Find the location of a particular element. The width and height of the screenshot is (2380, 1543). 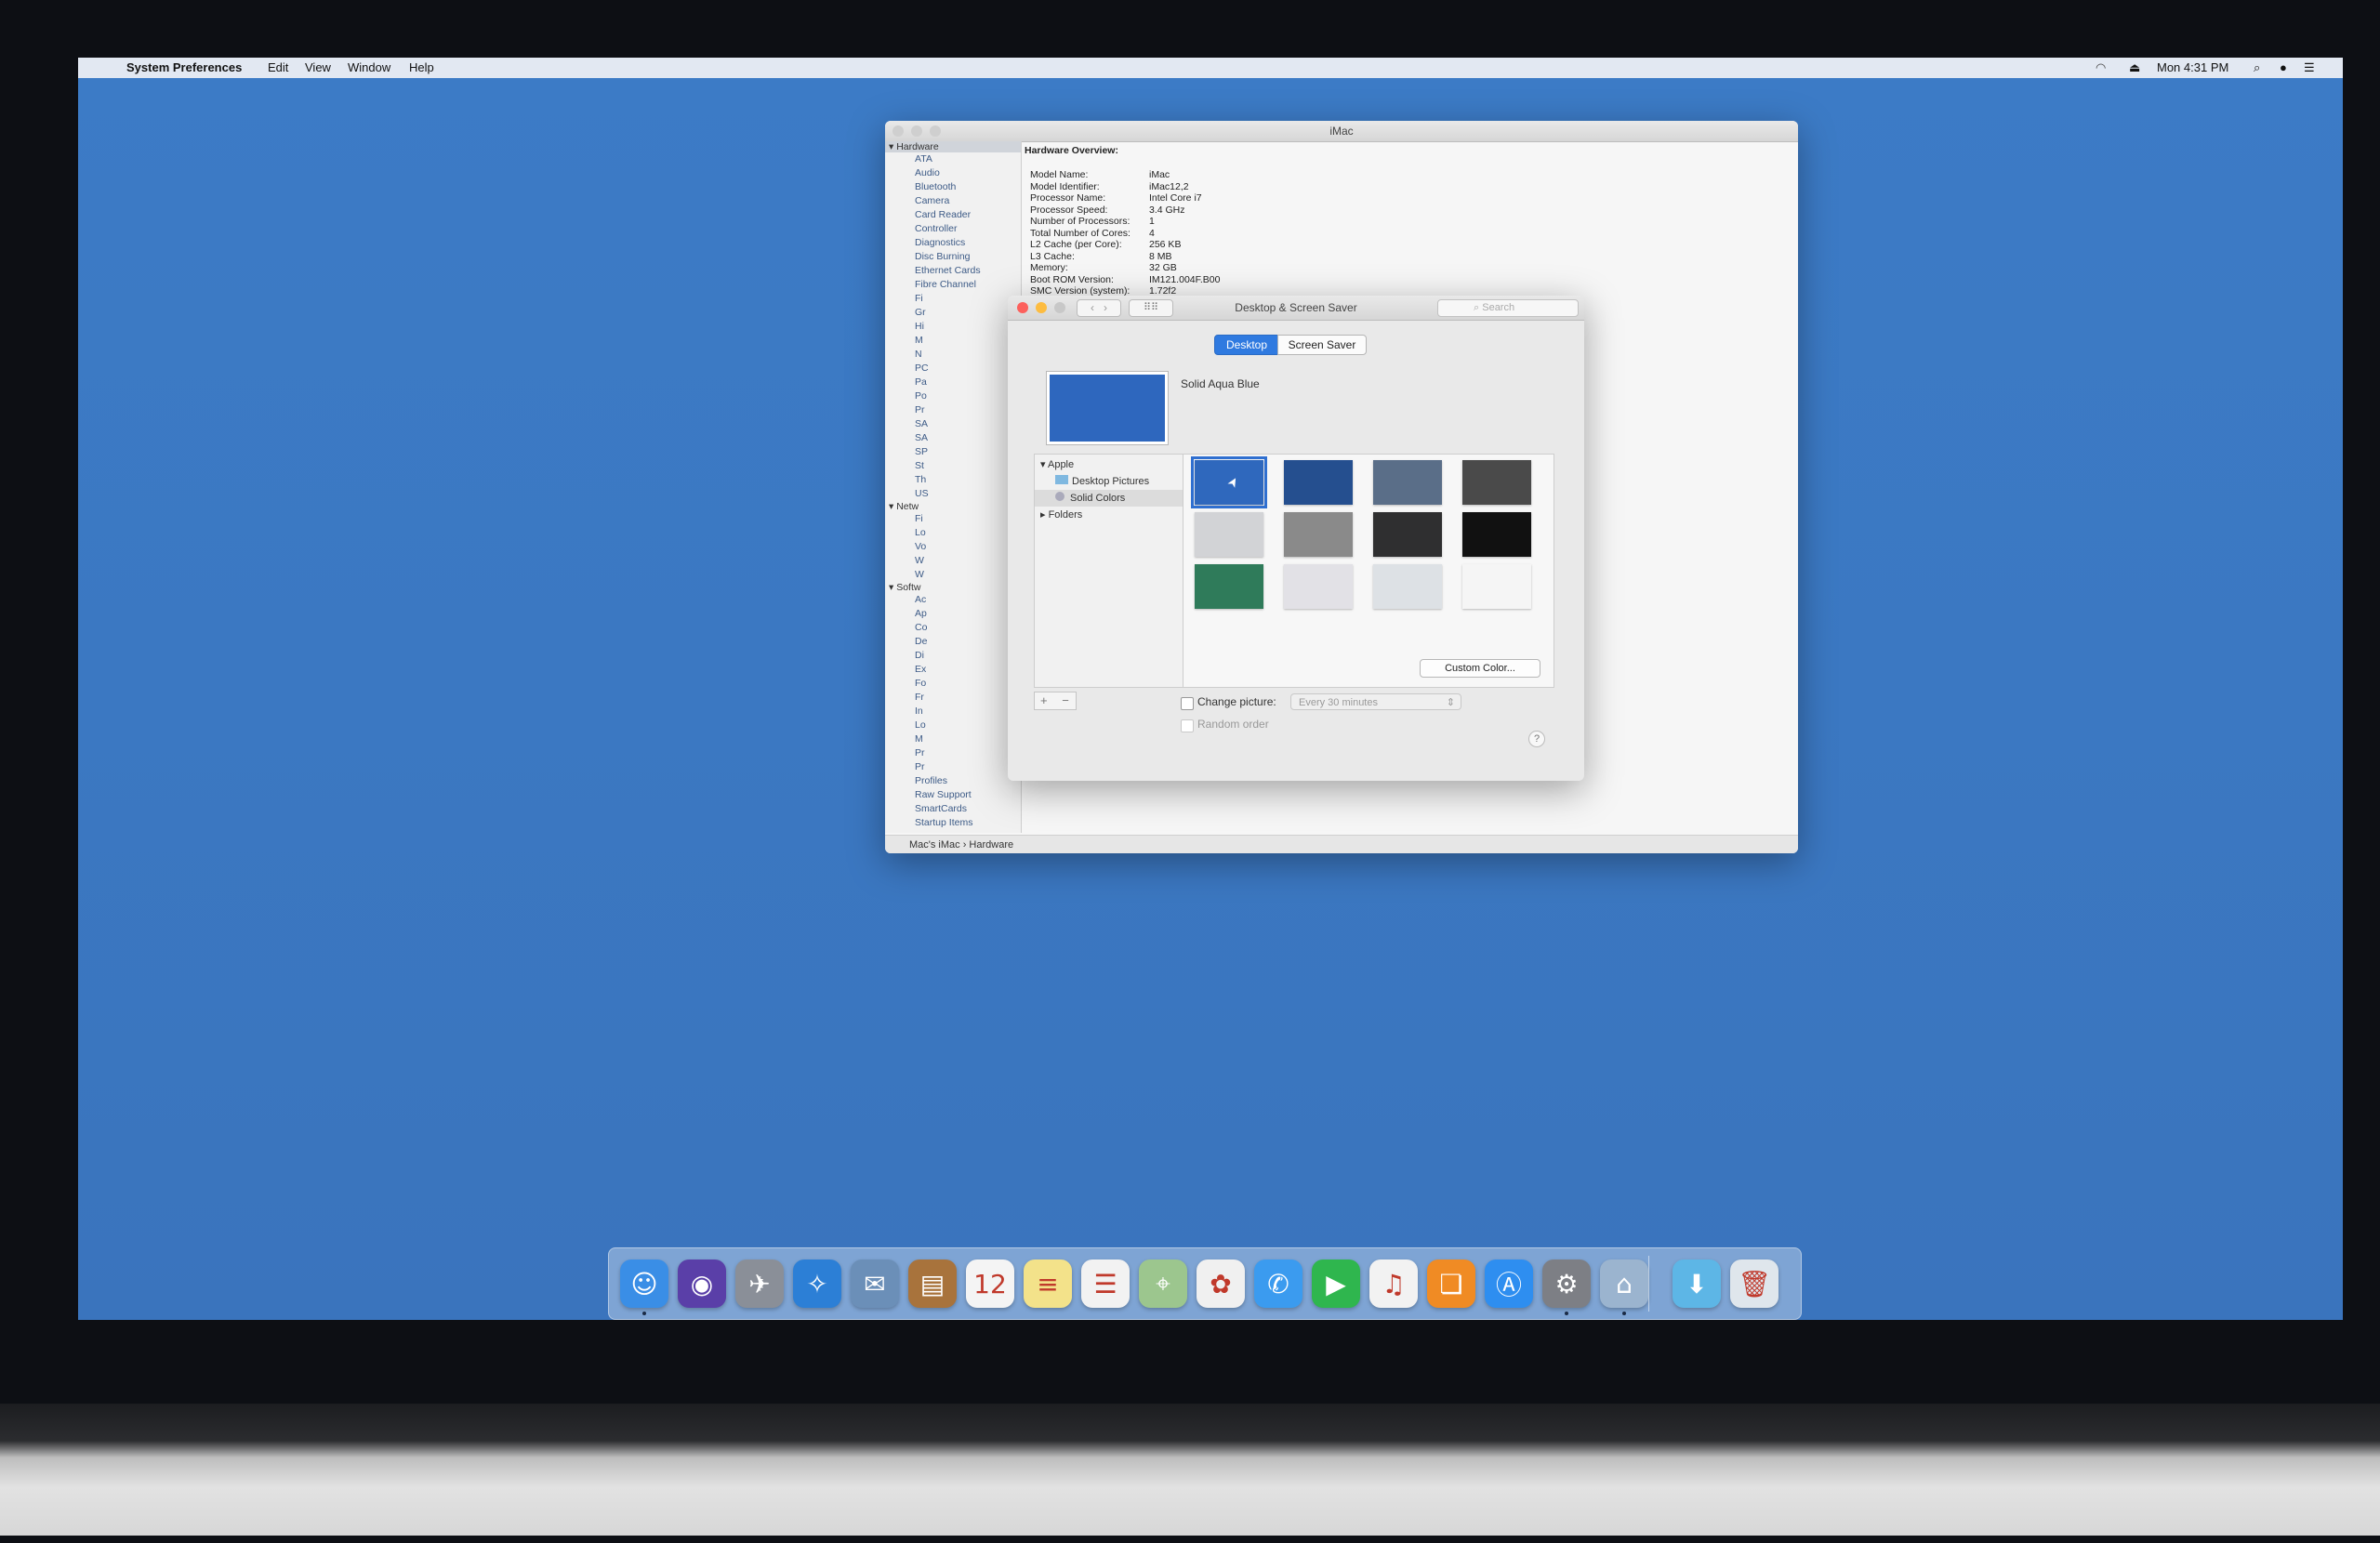

spec-key: Processor Name: is located at coordinates (1068, 198).